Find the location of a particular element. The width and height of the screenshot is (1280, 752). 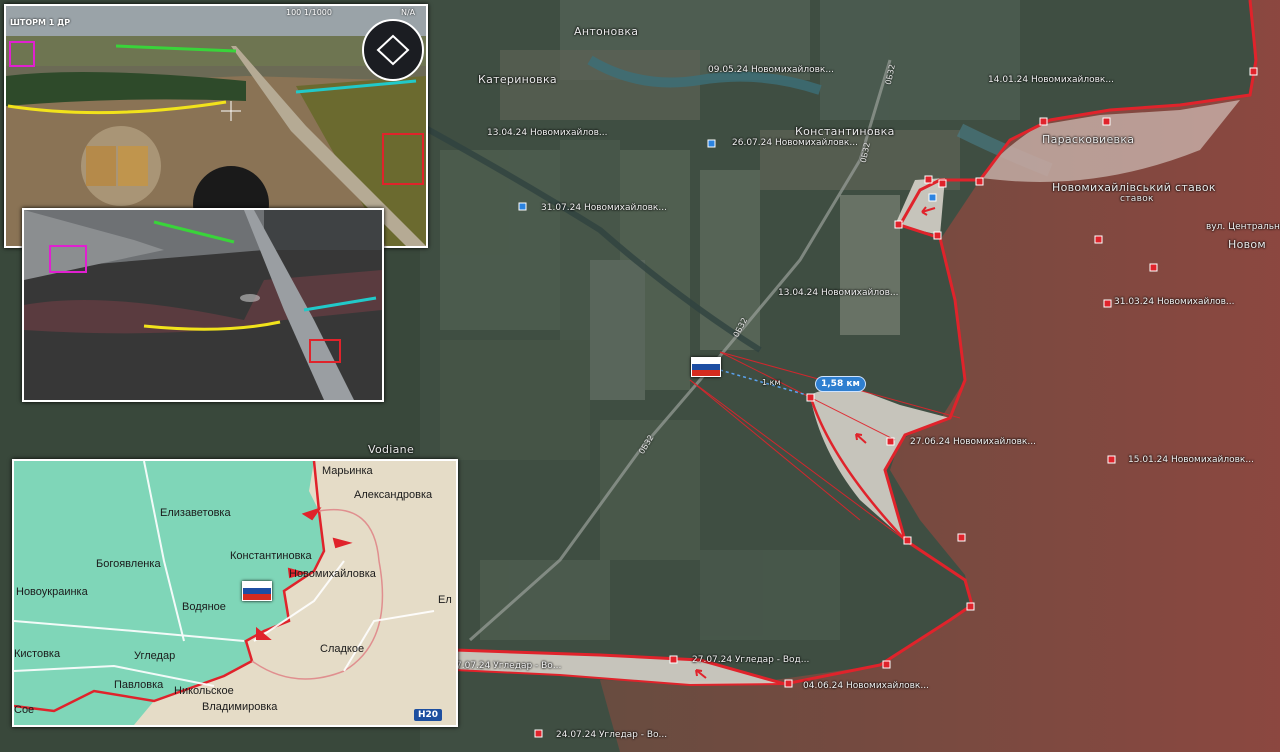

place-antonovka: Антоновка is located at coordinates (606, 31).